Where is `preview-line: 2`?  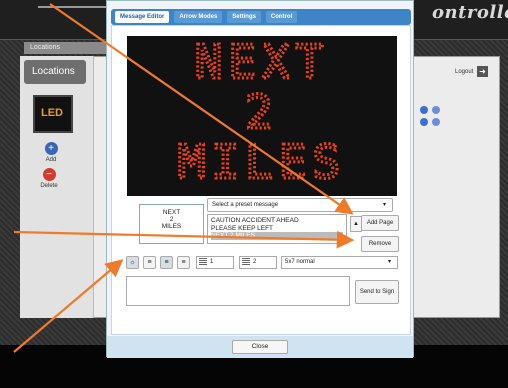
preview-line: 2 is located at coordinates (171, 219).